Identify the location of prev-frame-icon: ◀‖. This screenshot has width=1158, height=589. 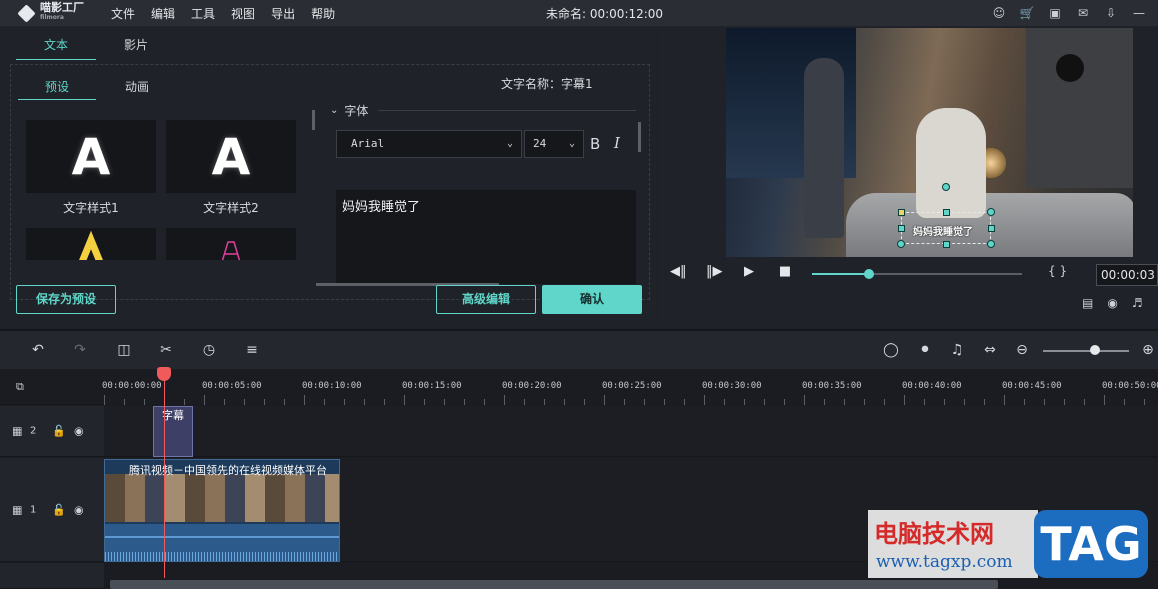
(678, 271).